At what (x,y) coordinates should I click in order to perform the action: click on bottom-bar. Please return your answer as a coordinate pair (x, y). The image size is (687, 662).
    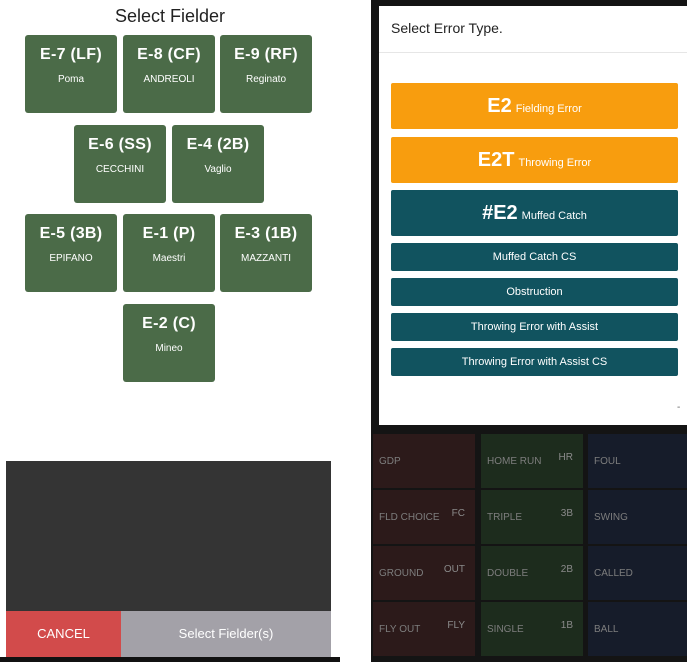
    Looking at the image, I should click on (170, 659).